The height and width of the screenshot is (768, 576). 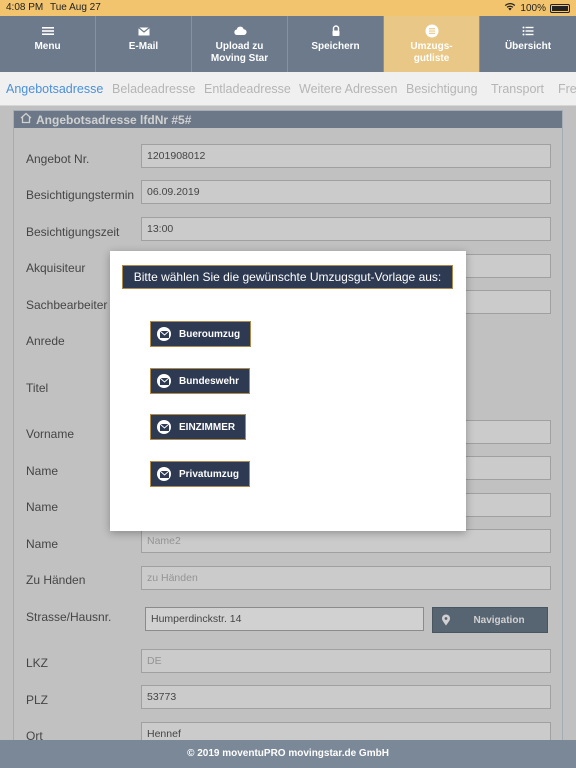 I want to click on tab-weitere-adressen: Weitere Adressen, so click(x=348, y=89).